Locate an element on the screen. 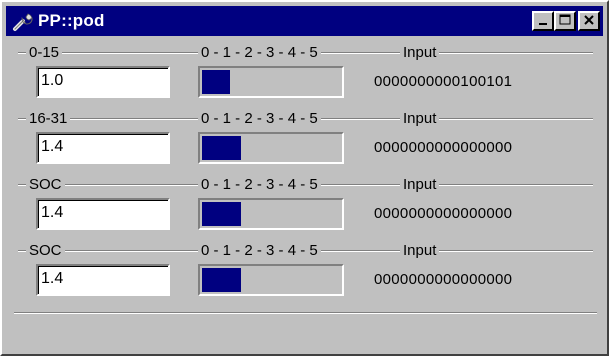  value-input: 1.4 is located at coordinates (103, 280).